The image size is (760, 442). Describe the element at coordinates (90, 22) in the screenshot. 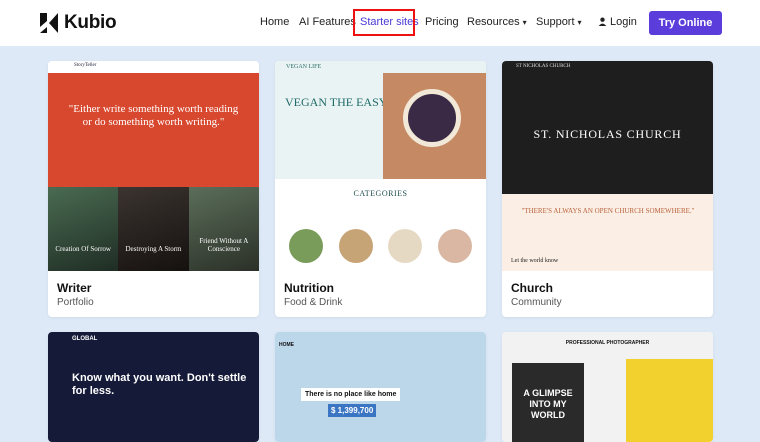

I see `logo-text: Kubio` at that location.